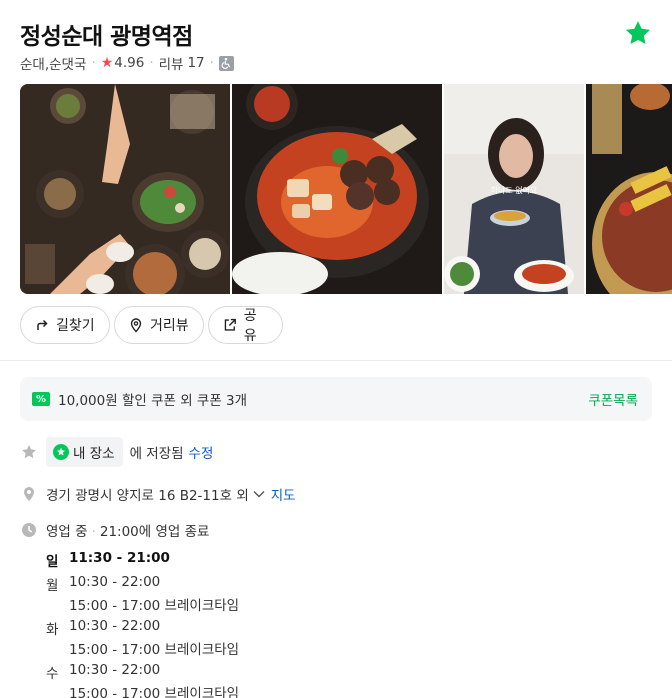  I want to click on chevron-down-icon, so click(259, 494).